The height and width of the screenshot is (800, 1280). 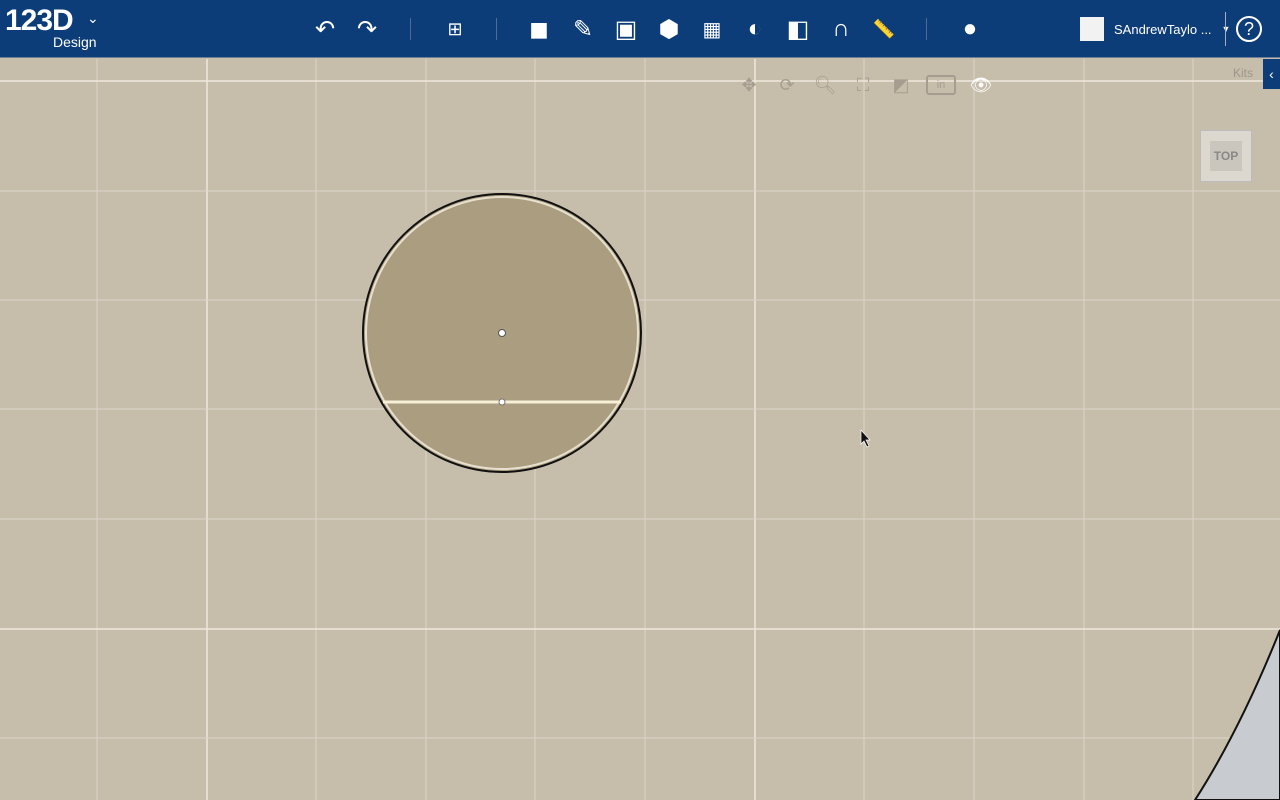 What do you see at coordinates (798, 29) in the screenshot?
I see `combine-button: ◧` at bounding box center [798, 29].